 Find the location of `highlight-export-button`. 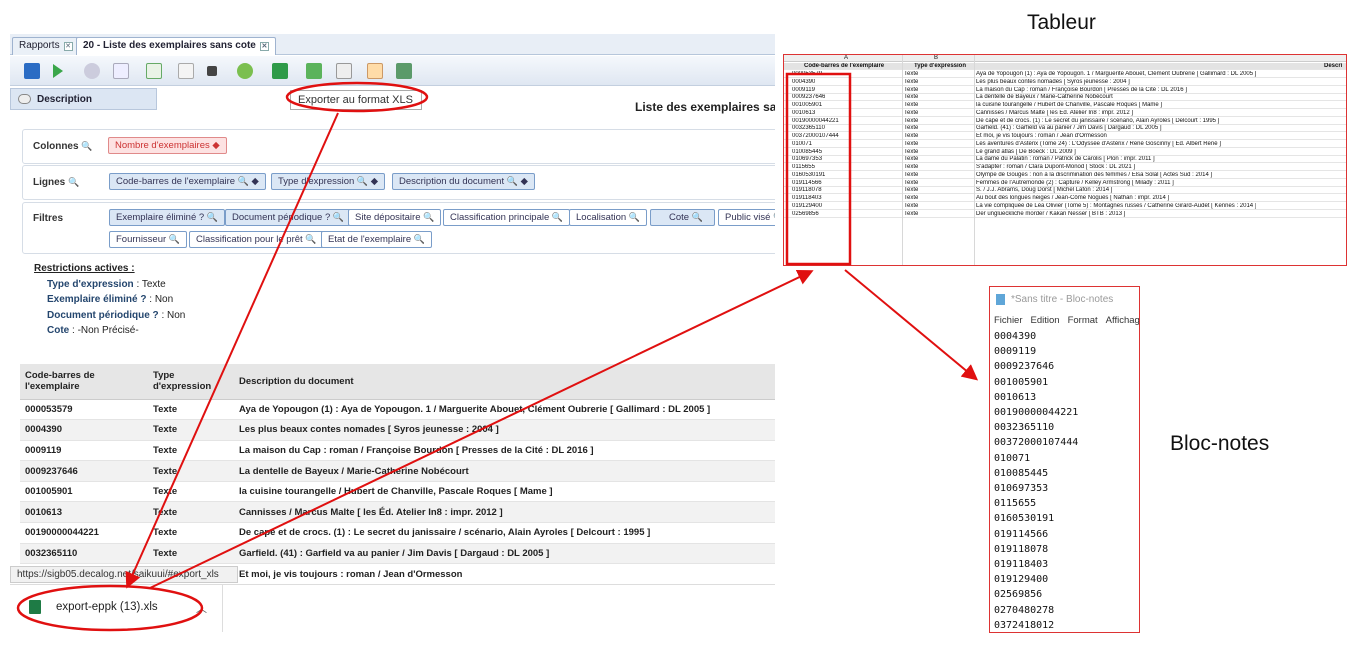

highlight-export-button is located at coordinates (357, 97).